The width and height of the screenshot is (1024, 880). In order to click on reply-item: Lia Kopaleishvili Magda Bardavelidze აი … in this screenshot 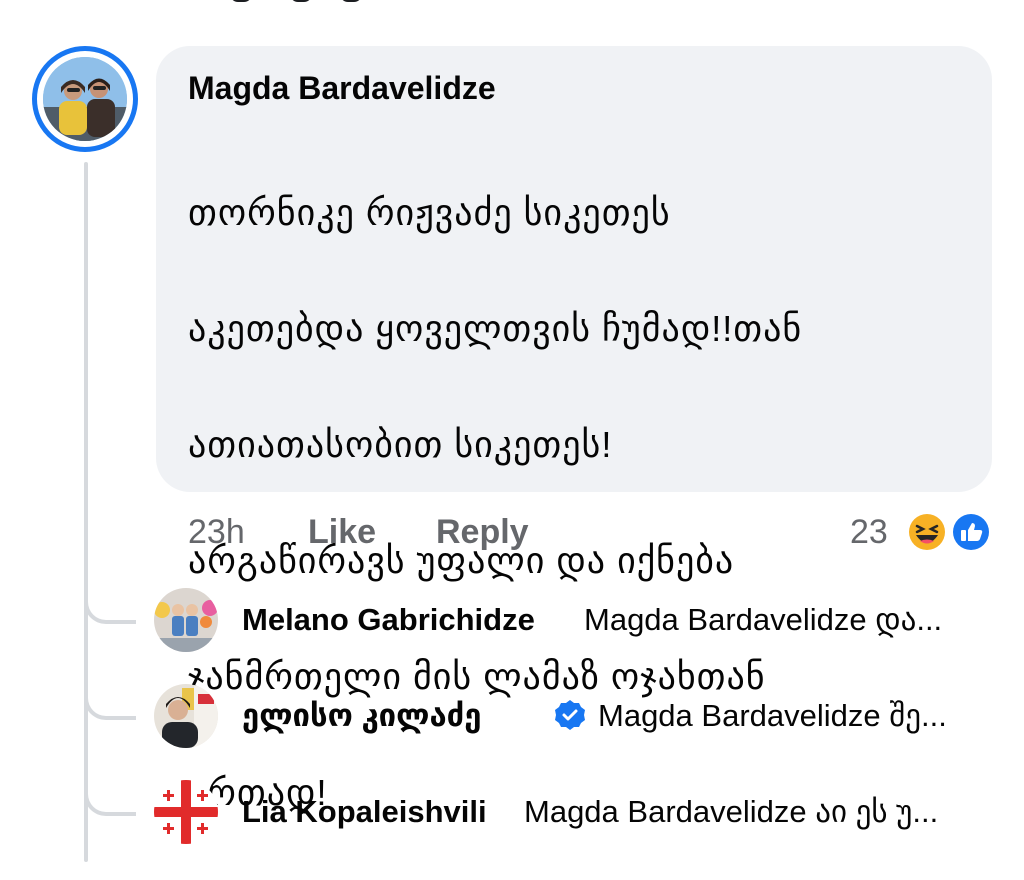, I will do `click(584, 813)`.